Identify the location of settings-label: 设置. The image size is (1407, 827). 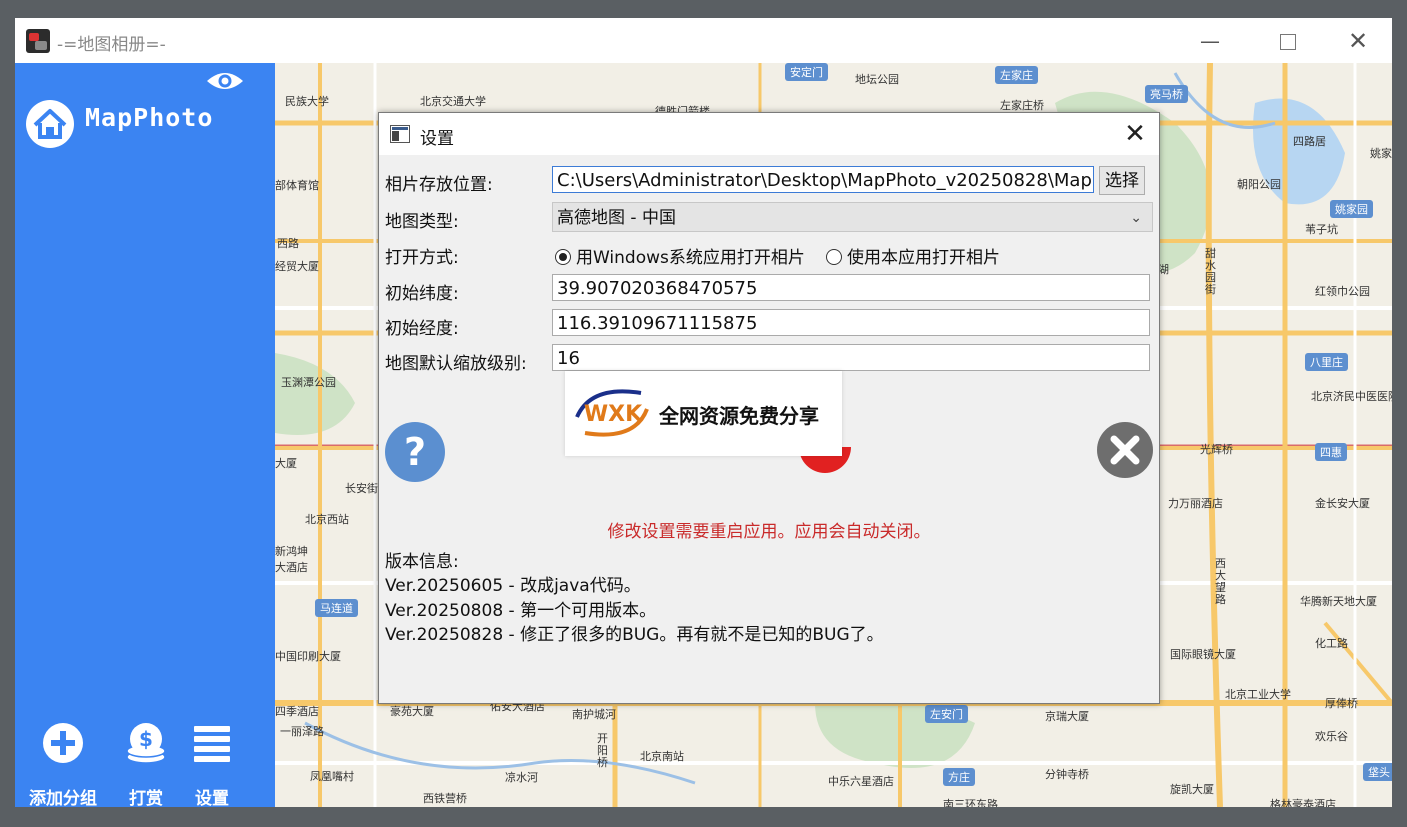
(212, 798).